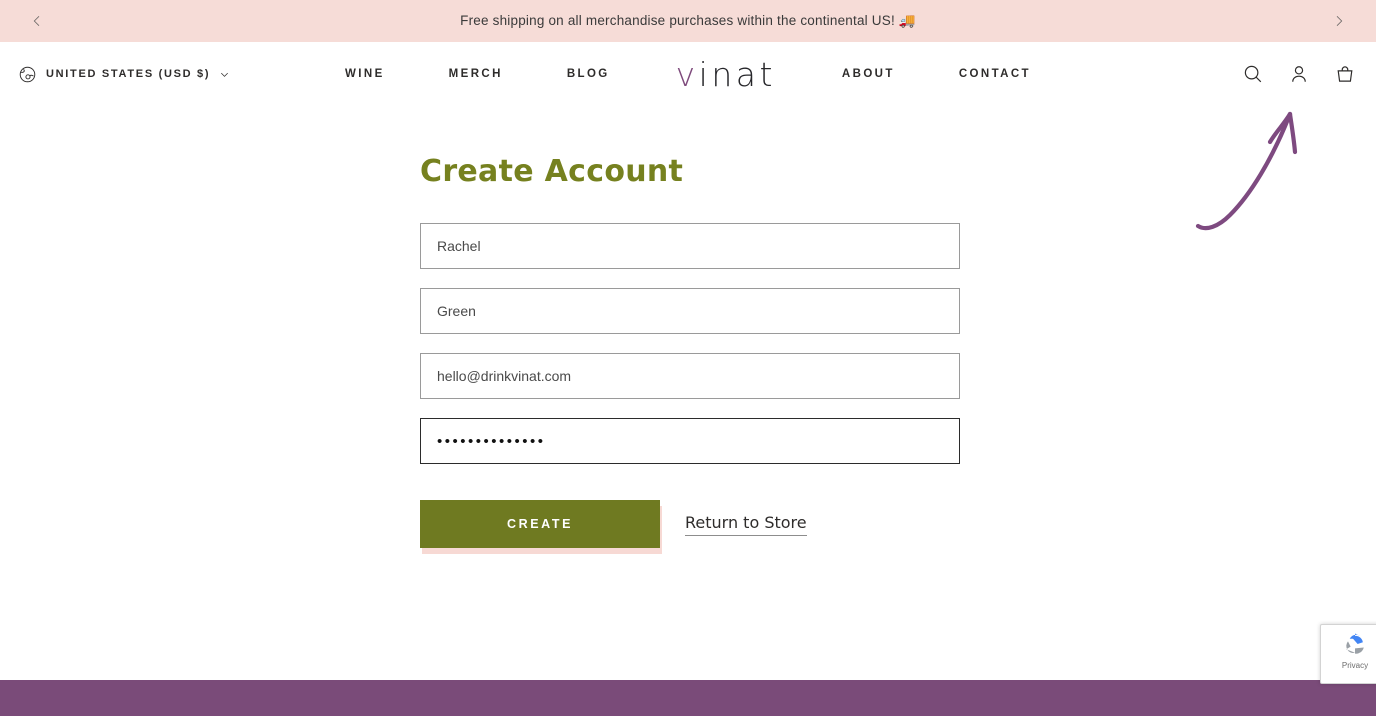  Describe the element at coordinates (588, 74) in the screenshot. I see `nav-link-blog: BLOG` at that location.